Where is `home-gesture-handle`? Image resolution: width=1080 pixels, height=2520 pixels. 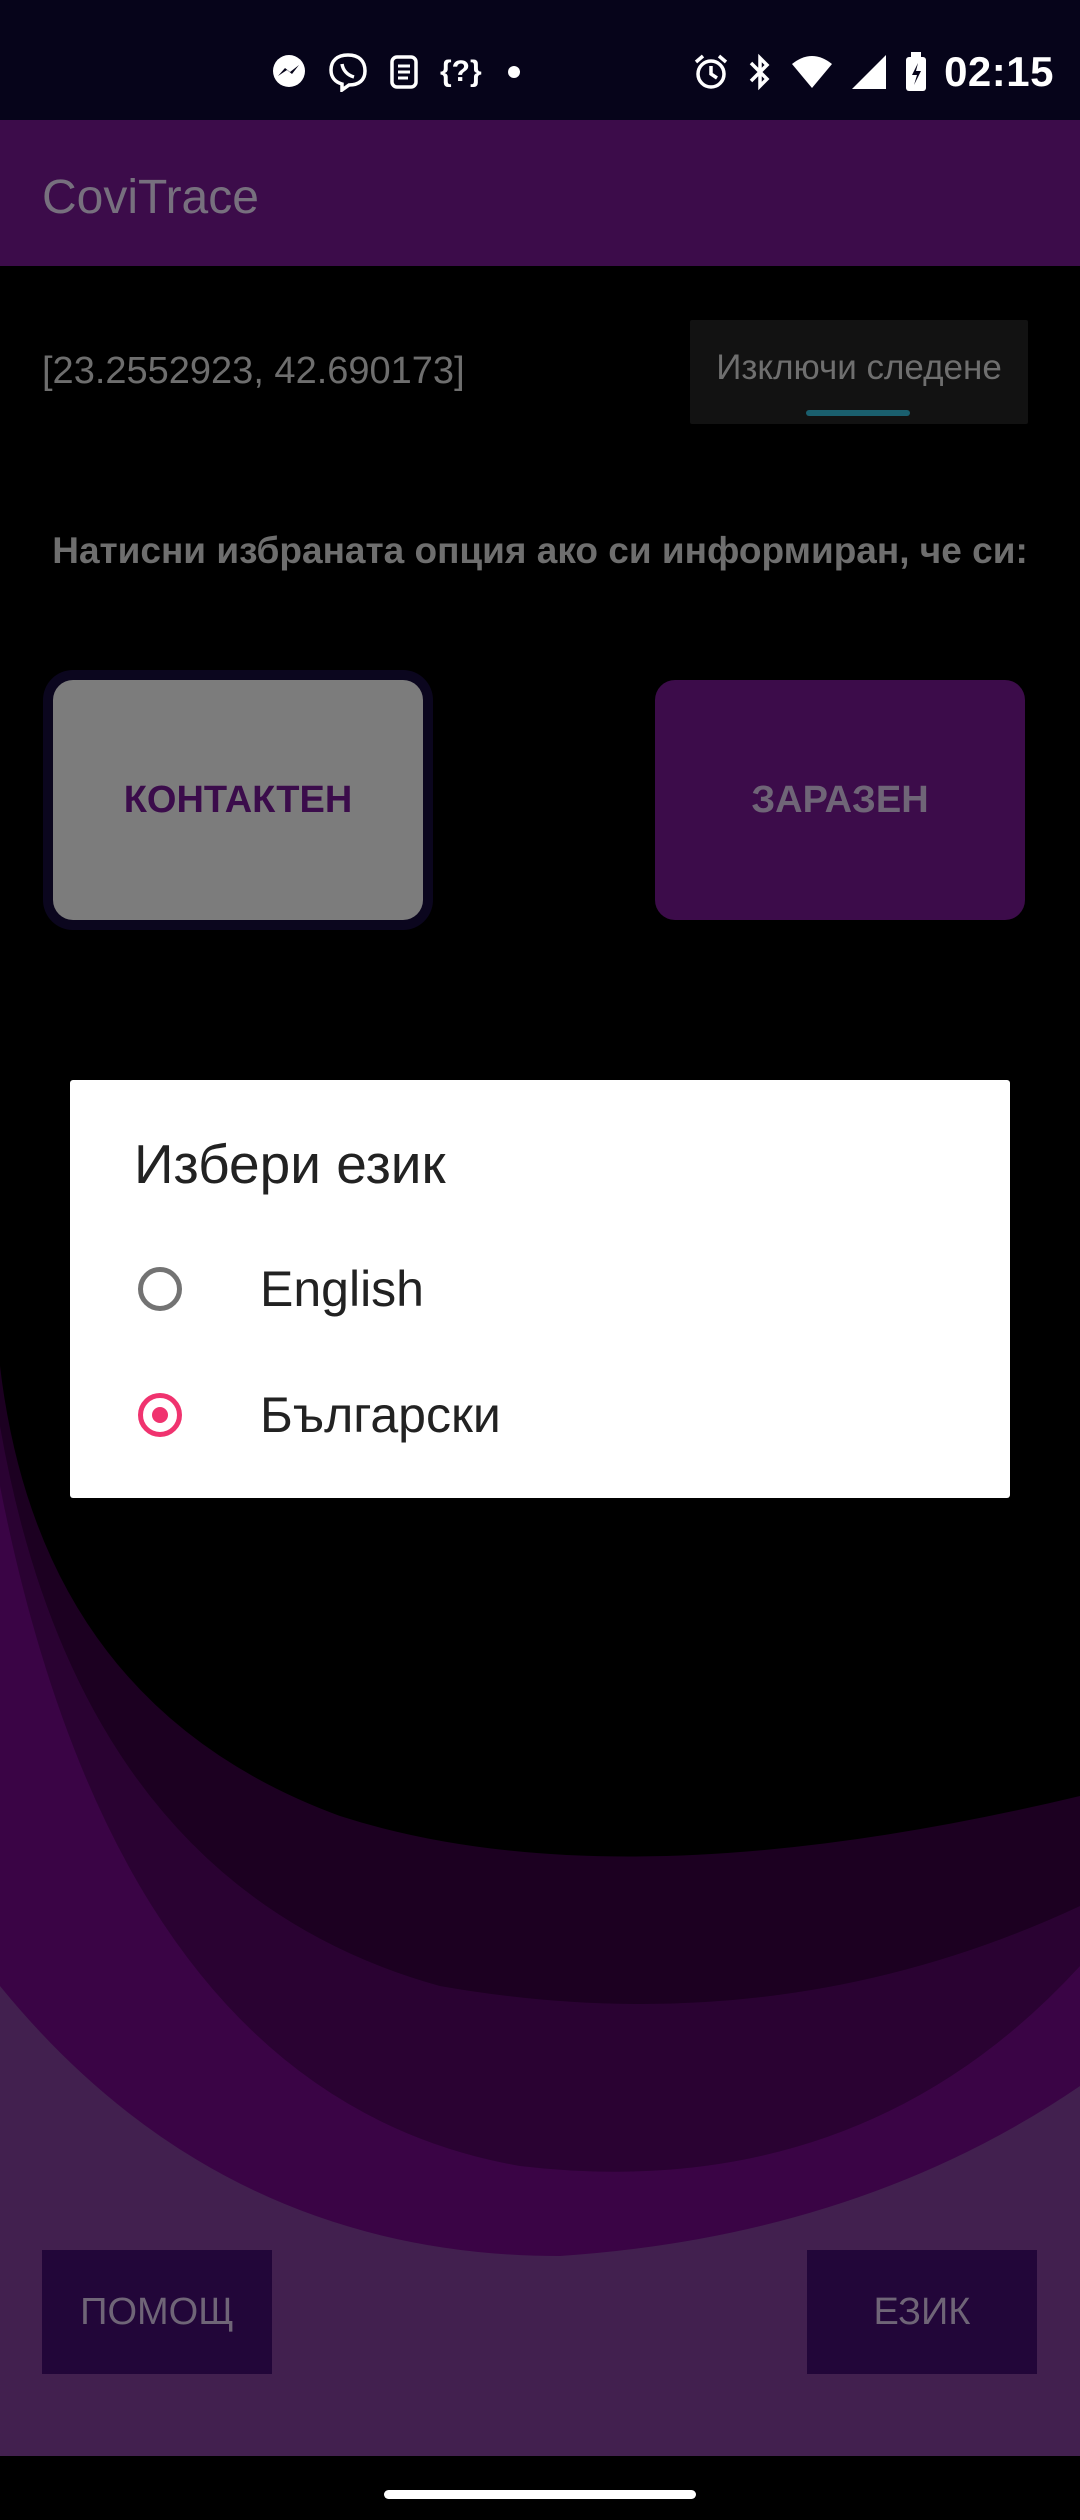 home-gesture-handle is located at coordinates (540, 2494).